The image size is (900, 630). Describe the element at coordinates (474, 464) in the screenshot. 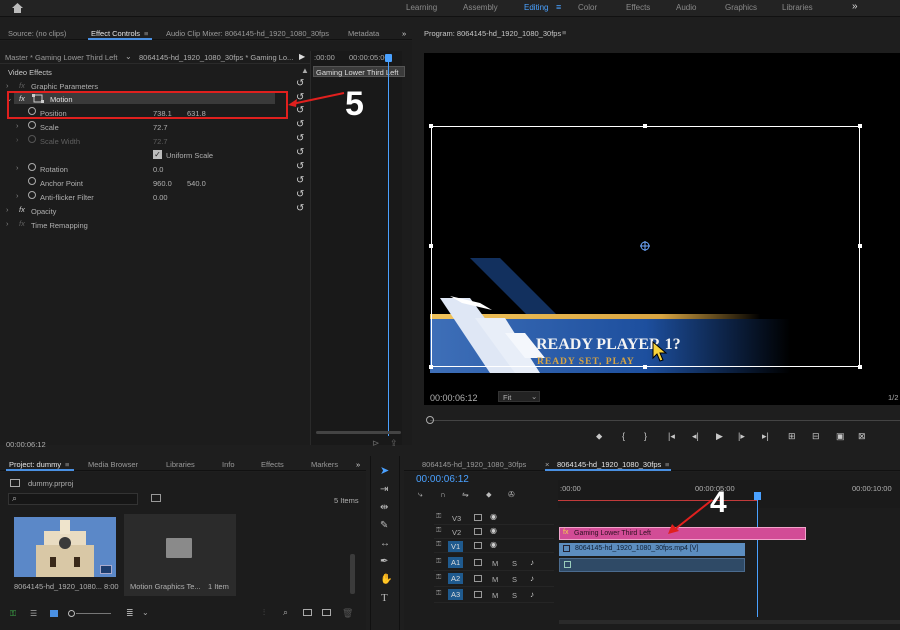

I see `tab-sequence-1: 8064145-hd_1920_1080_30fps` at that location.